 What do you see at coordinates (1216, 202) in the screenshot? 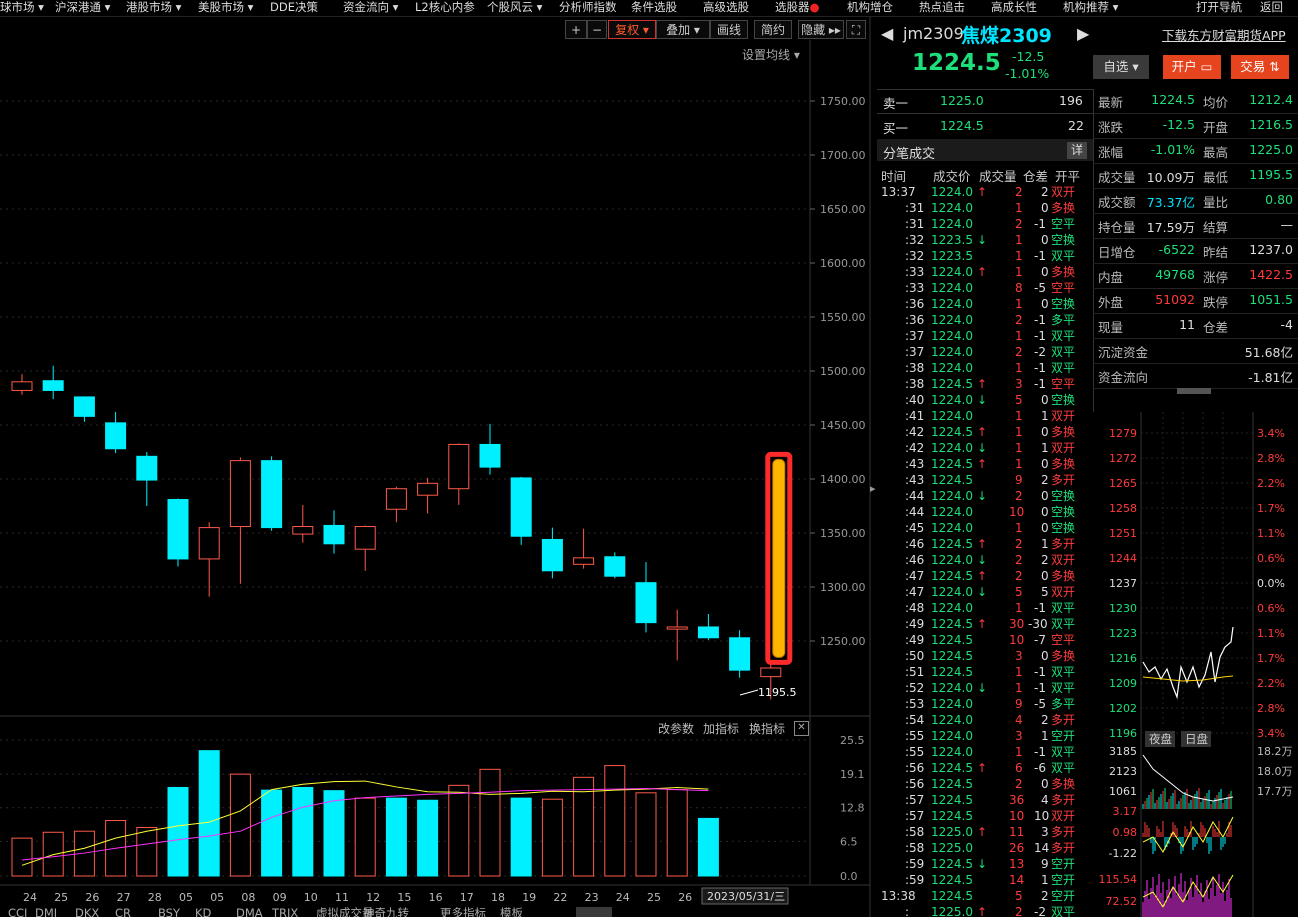
I see `stat-label: 量比` at bounding box center [1216, 202].